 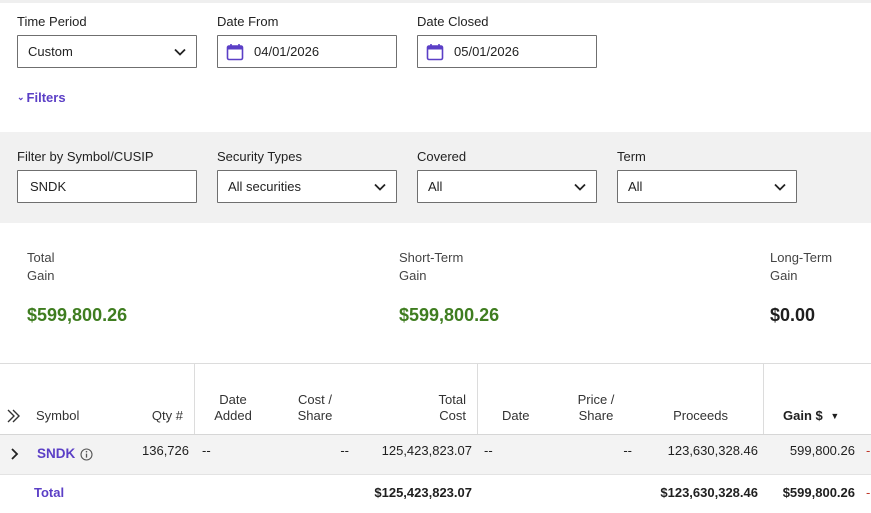 What do you see at coordinates (431, 267) in the screenshot?
I see `short-term-gain-label: Short-Term Gain` at bounding box center [431, 267].